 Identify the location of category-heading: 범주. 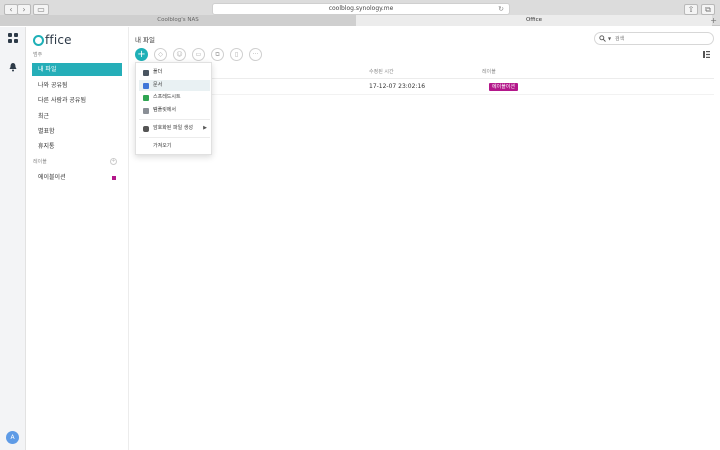
(38, 55).